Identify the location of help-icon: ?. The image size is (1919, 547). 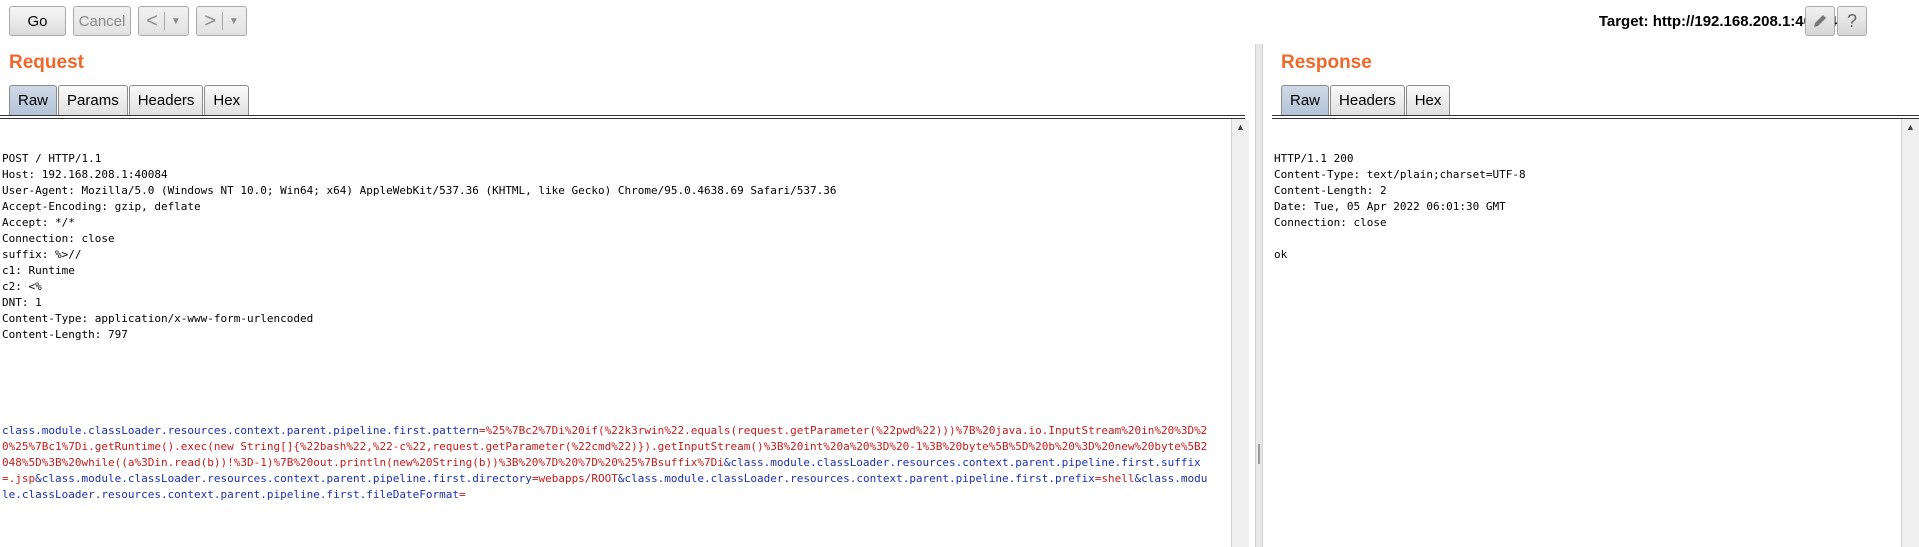
(1851, 20).